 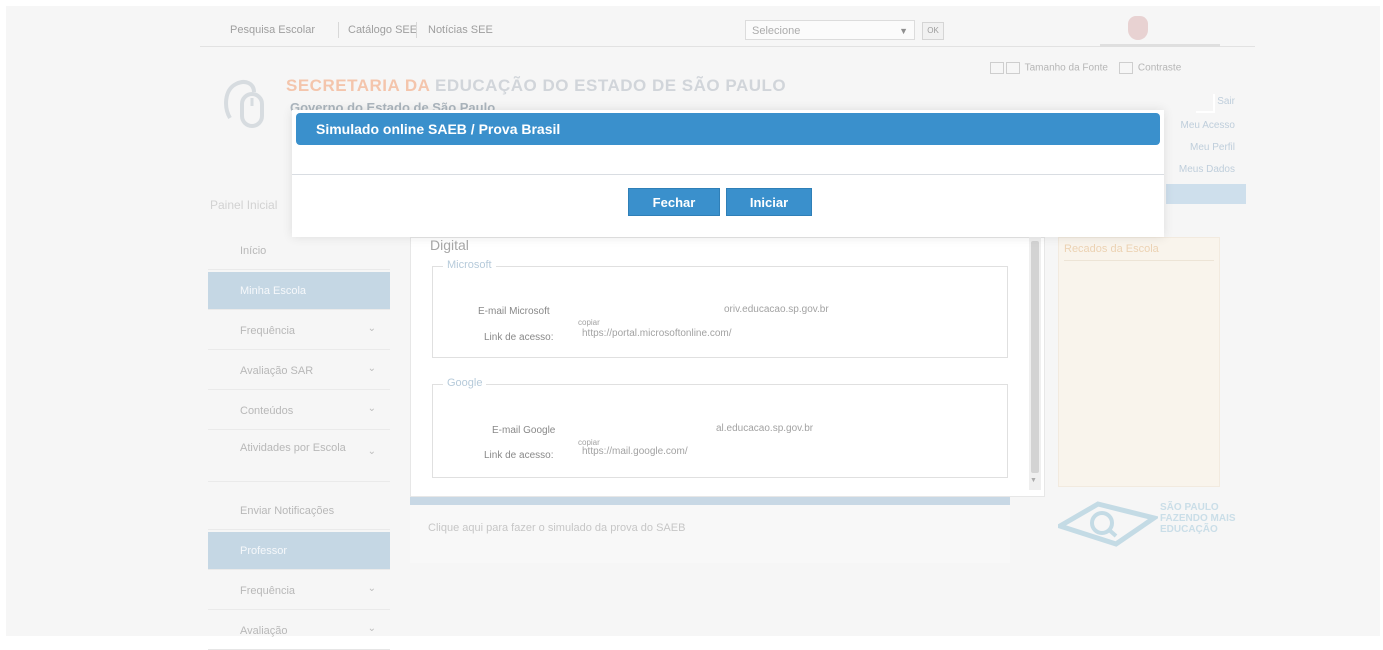 I want to click on modal-header: Simulado online SAEB / Prova Brasil, so click(x=728, y=129).